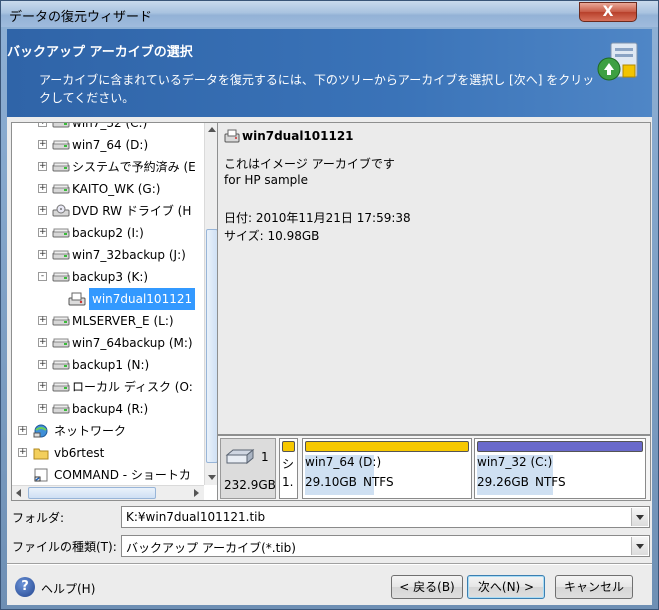 The image size is (659, 610). I want to click on tree-item: - backup3 (K:), so click(108, 277).